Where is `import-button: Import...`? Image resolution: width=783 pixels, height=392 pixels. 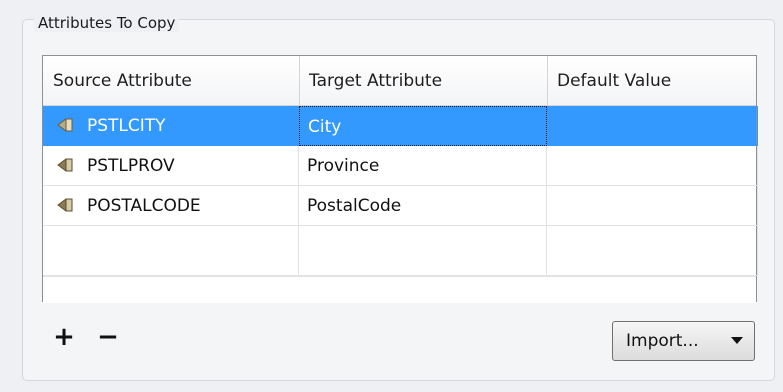 import-button: Import... is located at coordinates (683, 341).